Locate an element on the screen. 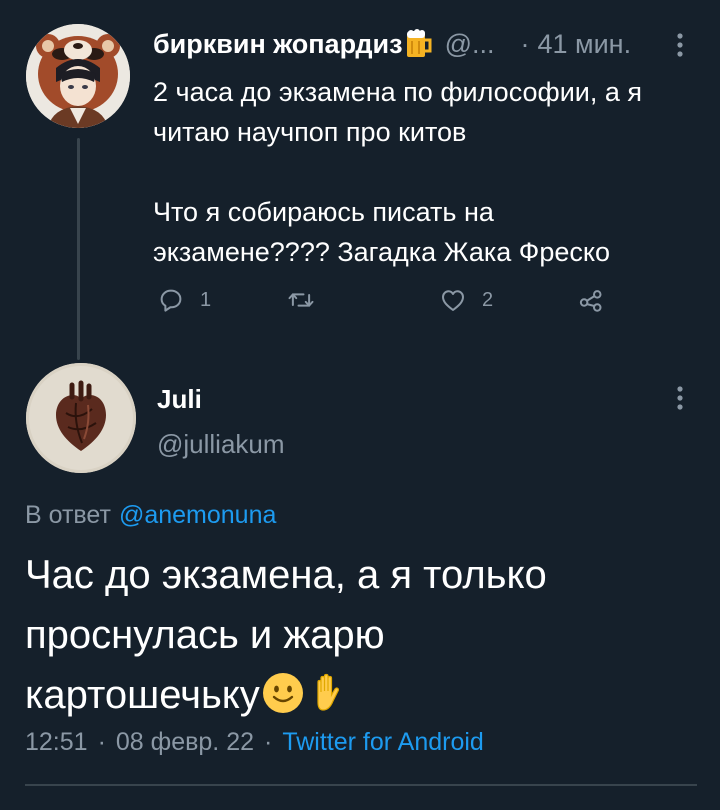 The width and height of the screenshot is (720, 810). tweet-header: бирквин жопардиз @... · 41 мин. is located at coordinates (392, 44).